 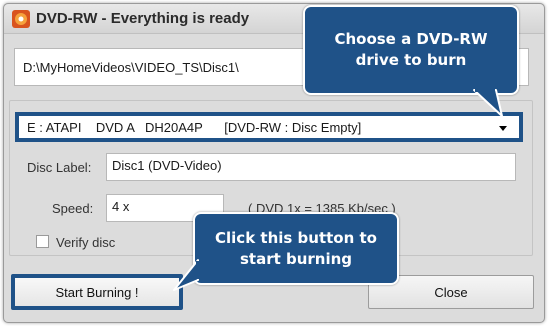 I want to click on disc-label-input: Disc1 (DVD-Video), so click(x=311, y=167).